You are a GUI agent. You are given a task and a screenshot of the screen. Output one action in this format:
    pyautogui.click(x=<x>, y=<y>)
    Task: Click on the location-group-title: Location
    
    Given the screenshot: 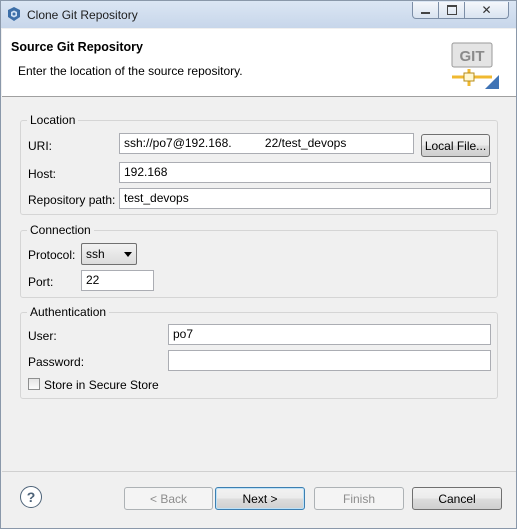 What is the action you would take?
    pyautogui.click(x=53, y=120)
    